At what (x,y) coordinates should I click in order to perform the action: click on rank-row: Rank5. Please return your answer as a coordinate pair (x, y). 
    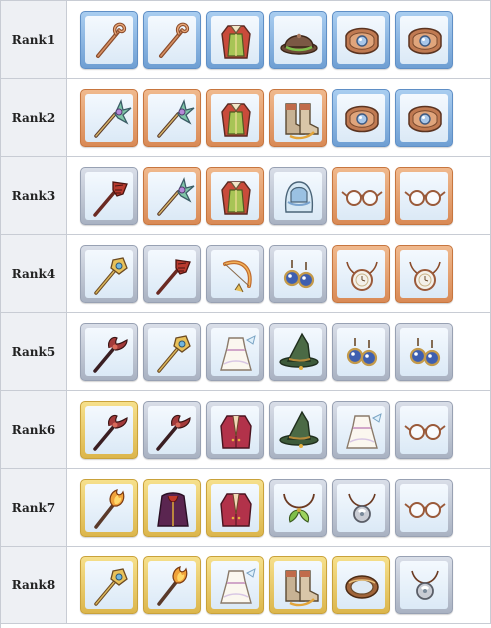
    Looking at the image, I should click on (246, 352).